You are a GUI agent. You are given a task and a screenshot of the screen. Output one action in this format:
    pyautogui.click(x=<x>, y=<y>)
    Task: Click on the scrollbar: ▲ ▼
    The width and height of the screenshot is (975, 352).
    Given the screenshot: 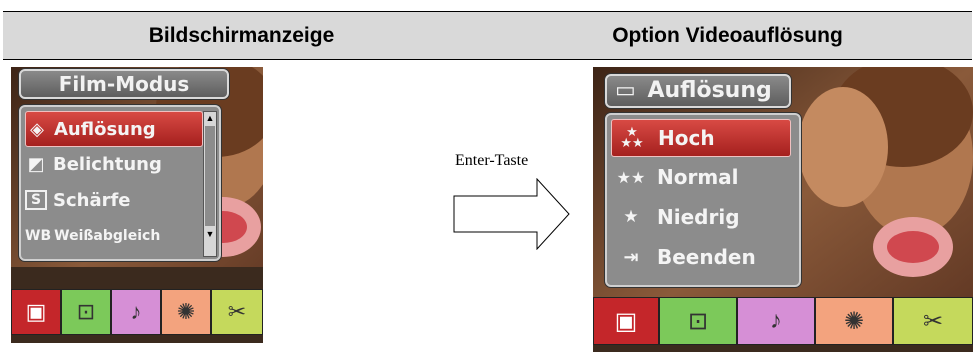 What is the action you would take?
    pyautogui.click(x=210, y=184)
    